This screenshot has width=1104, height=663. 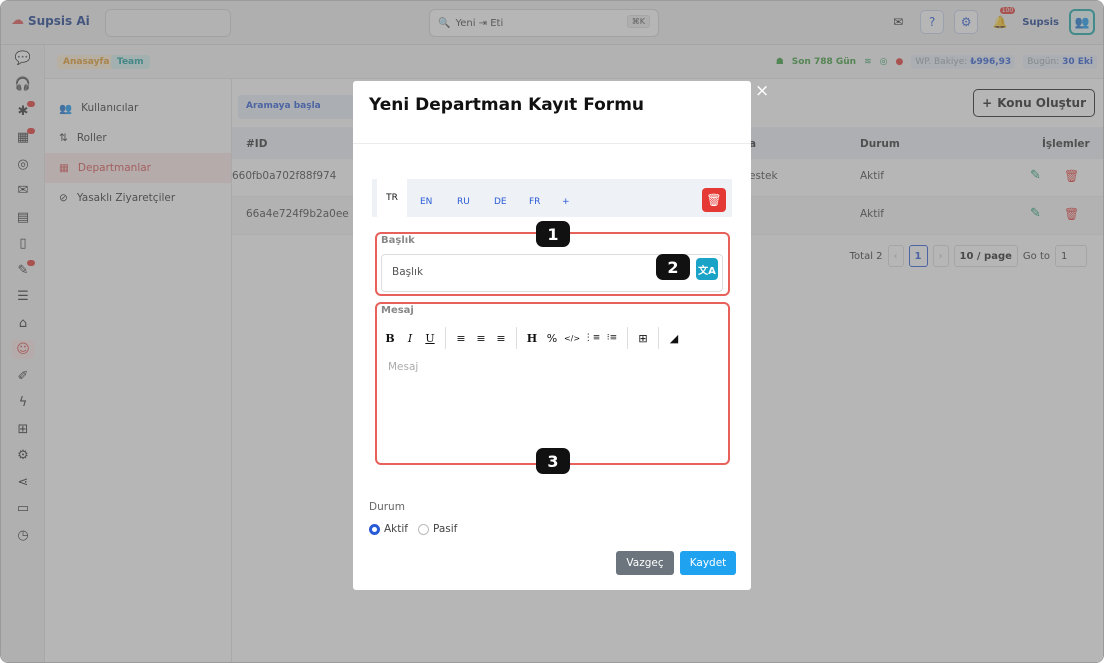 What do you see at coordinates (507, 105) in the screenshot?
I see `modal-title: Yeni Departman Kayıt Formu` at bounding box center [507, 105].